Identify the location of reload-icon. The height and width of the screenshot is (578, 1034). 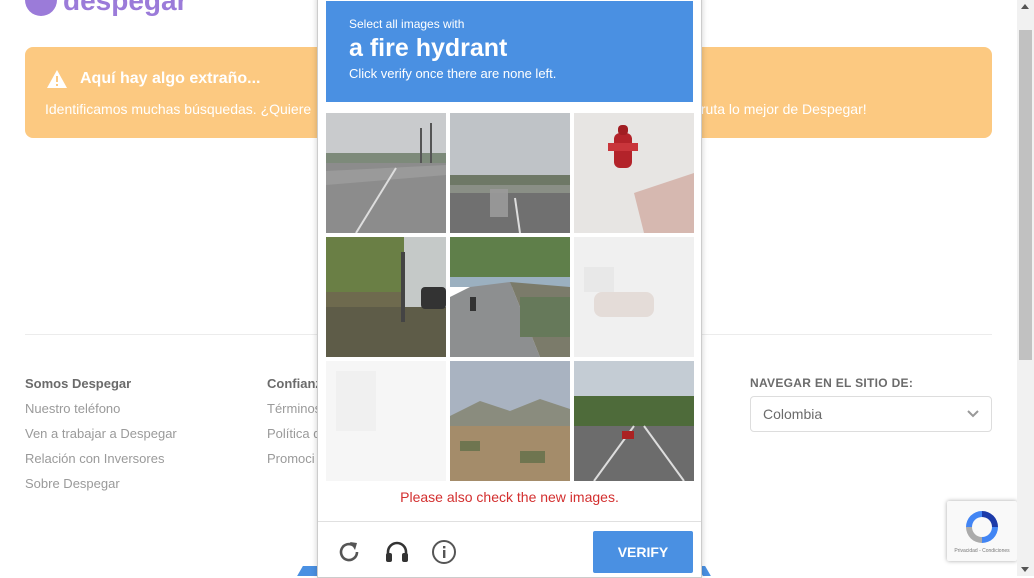
(349, 552).